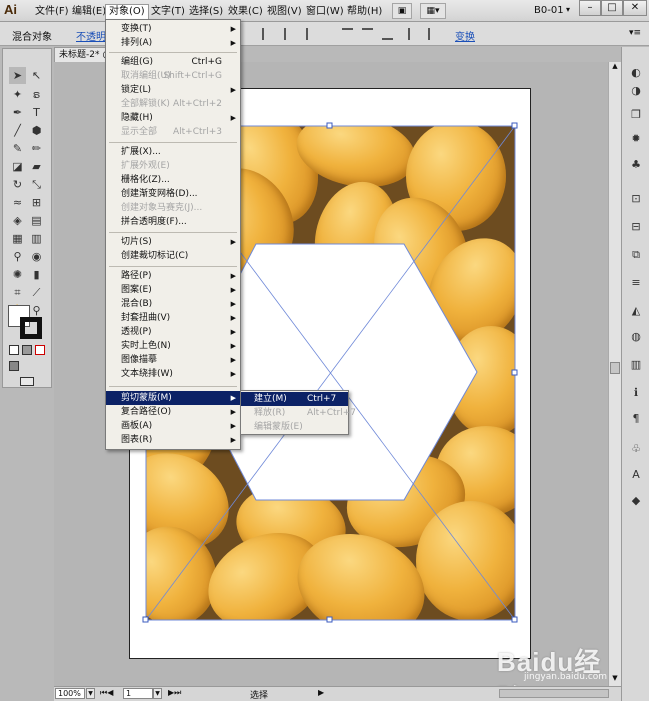  Describe the element at coordinates (138, 693) in the screenshot. I see `artboard-number-field: 1` at that location.